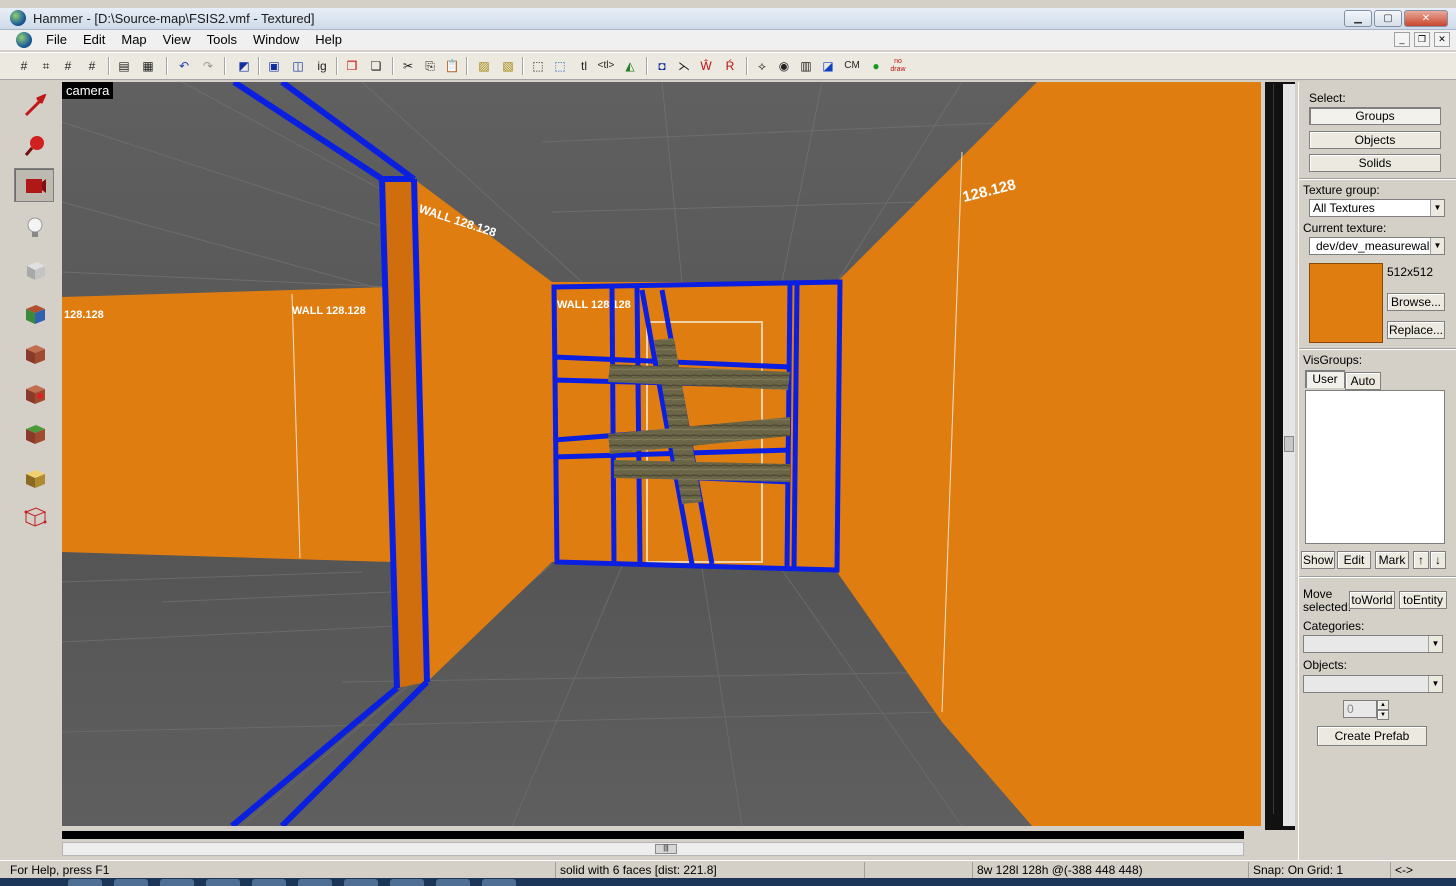  What do you see at coordinates (1325, 379) in the screenshot?
I see `tab-user: User` at bounding box center [1325, 379].